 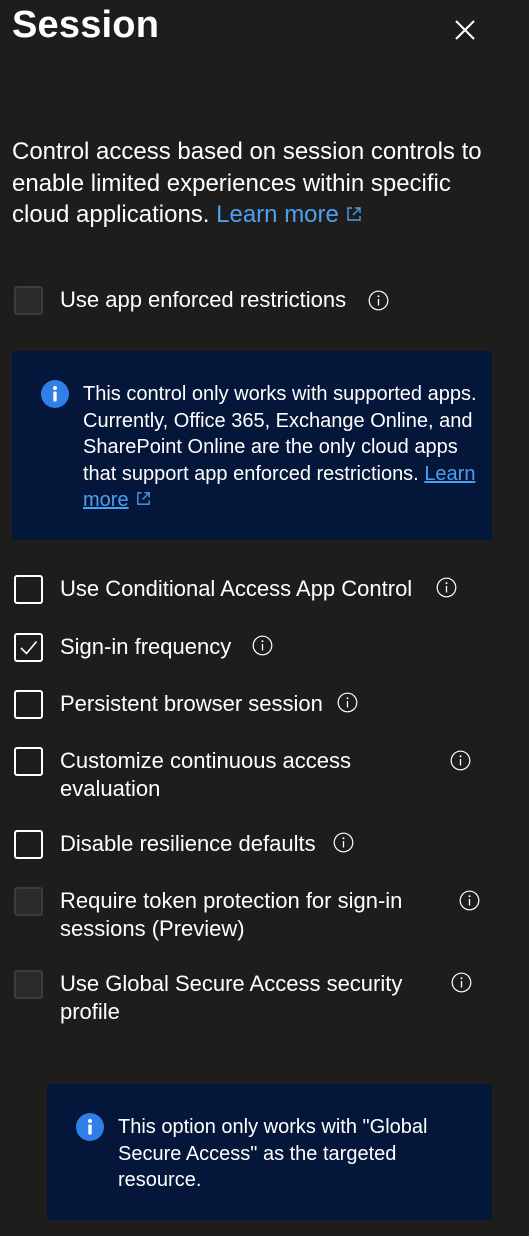 I want to click on sign-in-frequency-checkbox, so click(x=28, y=647).